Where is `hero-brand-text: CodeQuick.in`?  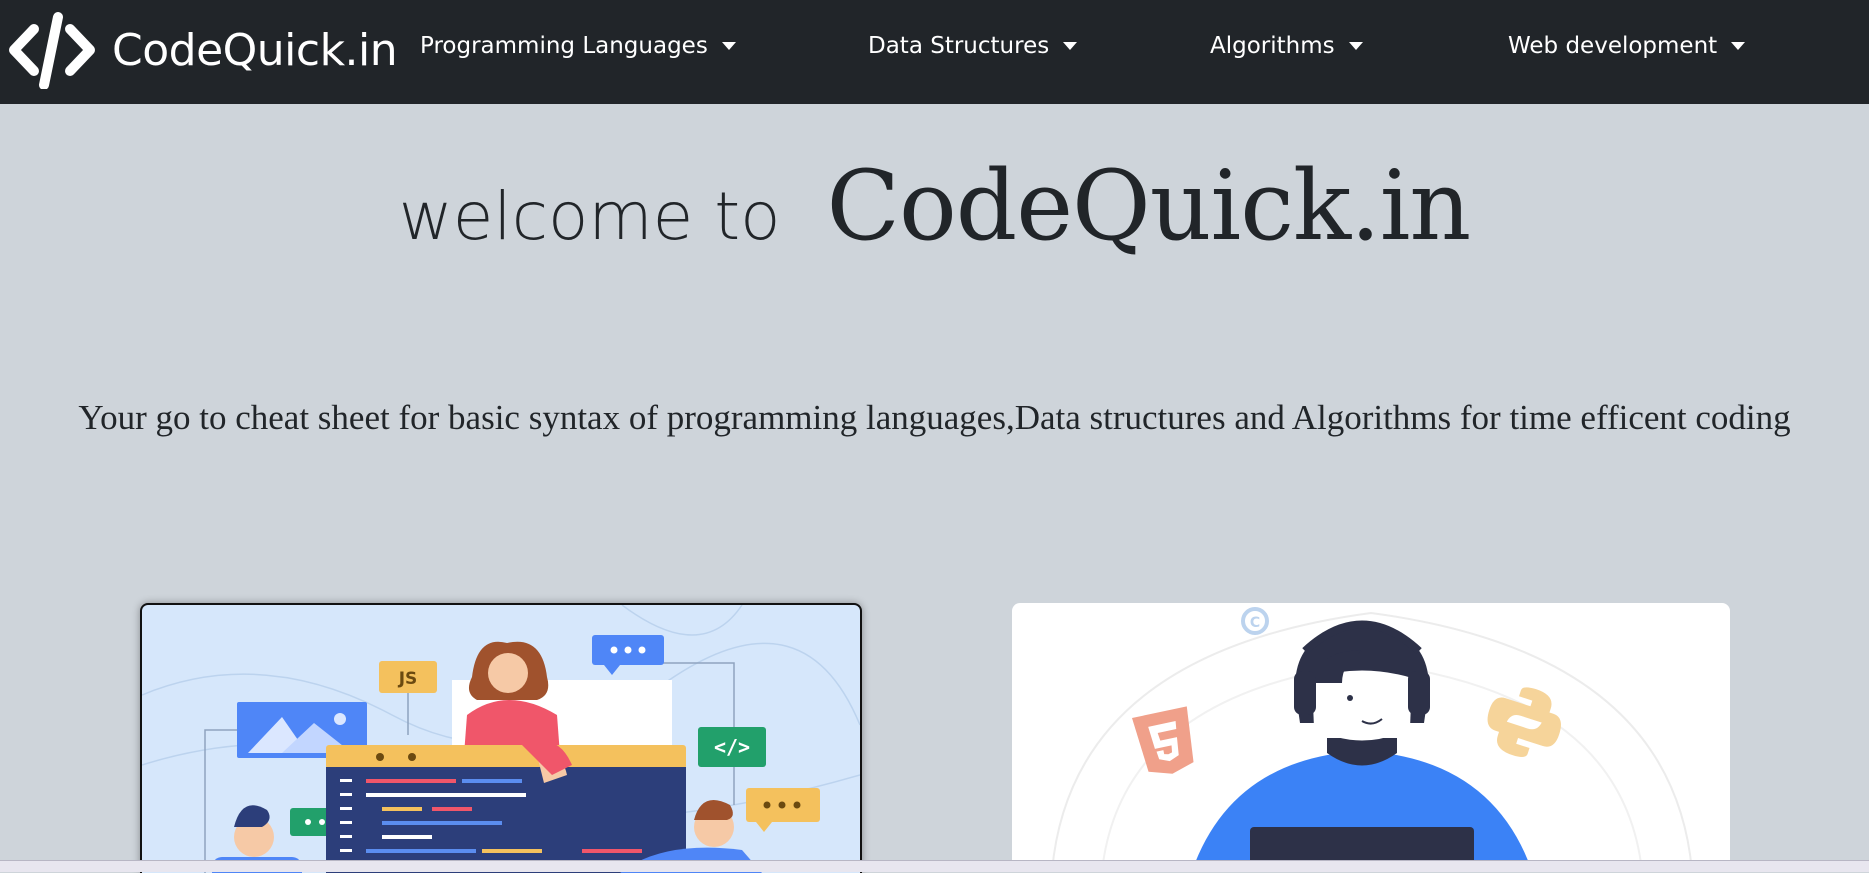
hero-brand-text: CodeQuick.in is located at coordinates (1149, 206).